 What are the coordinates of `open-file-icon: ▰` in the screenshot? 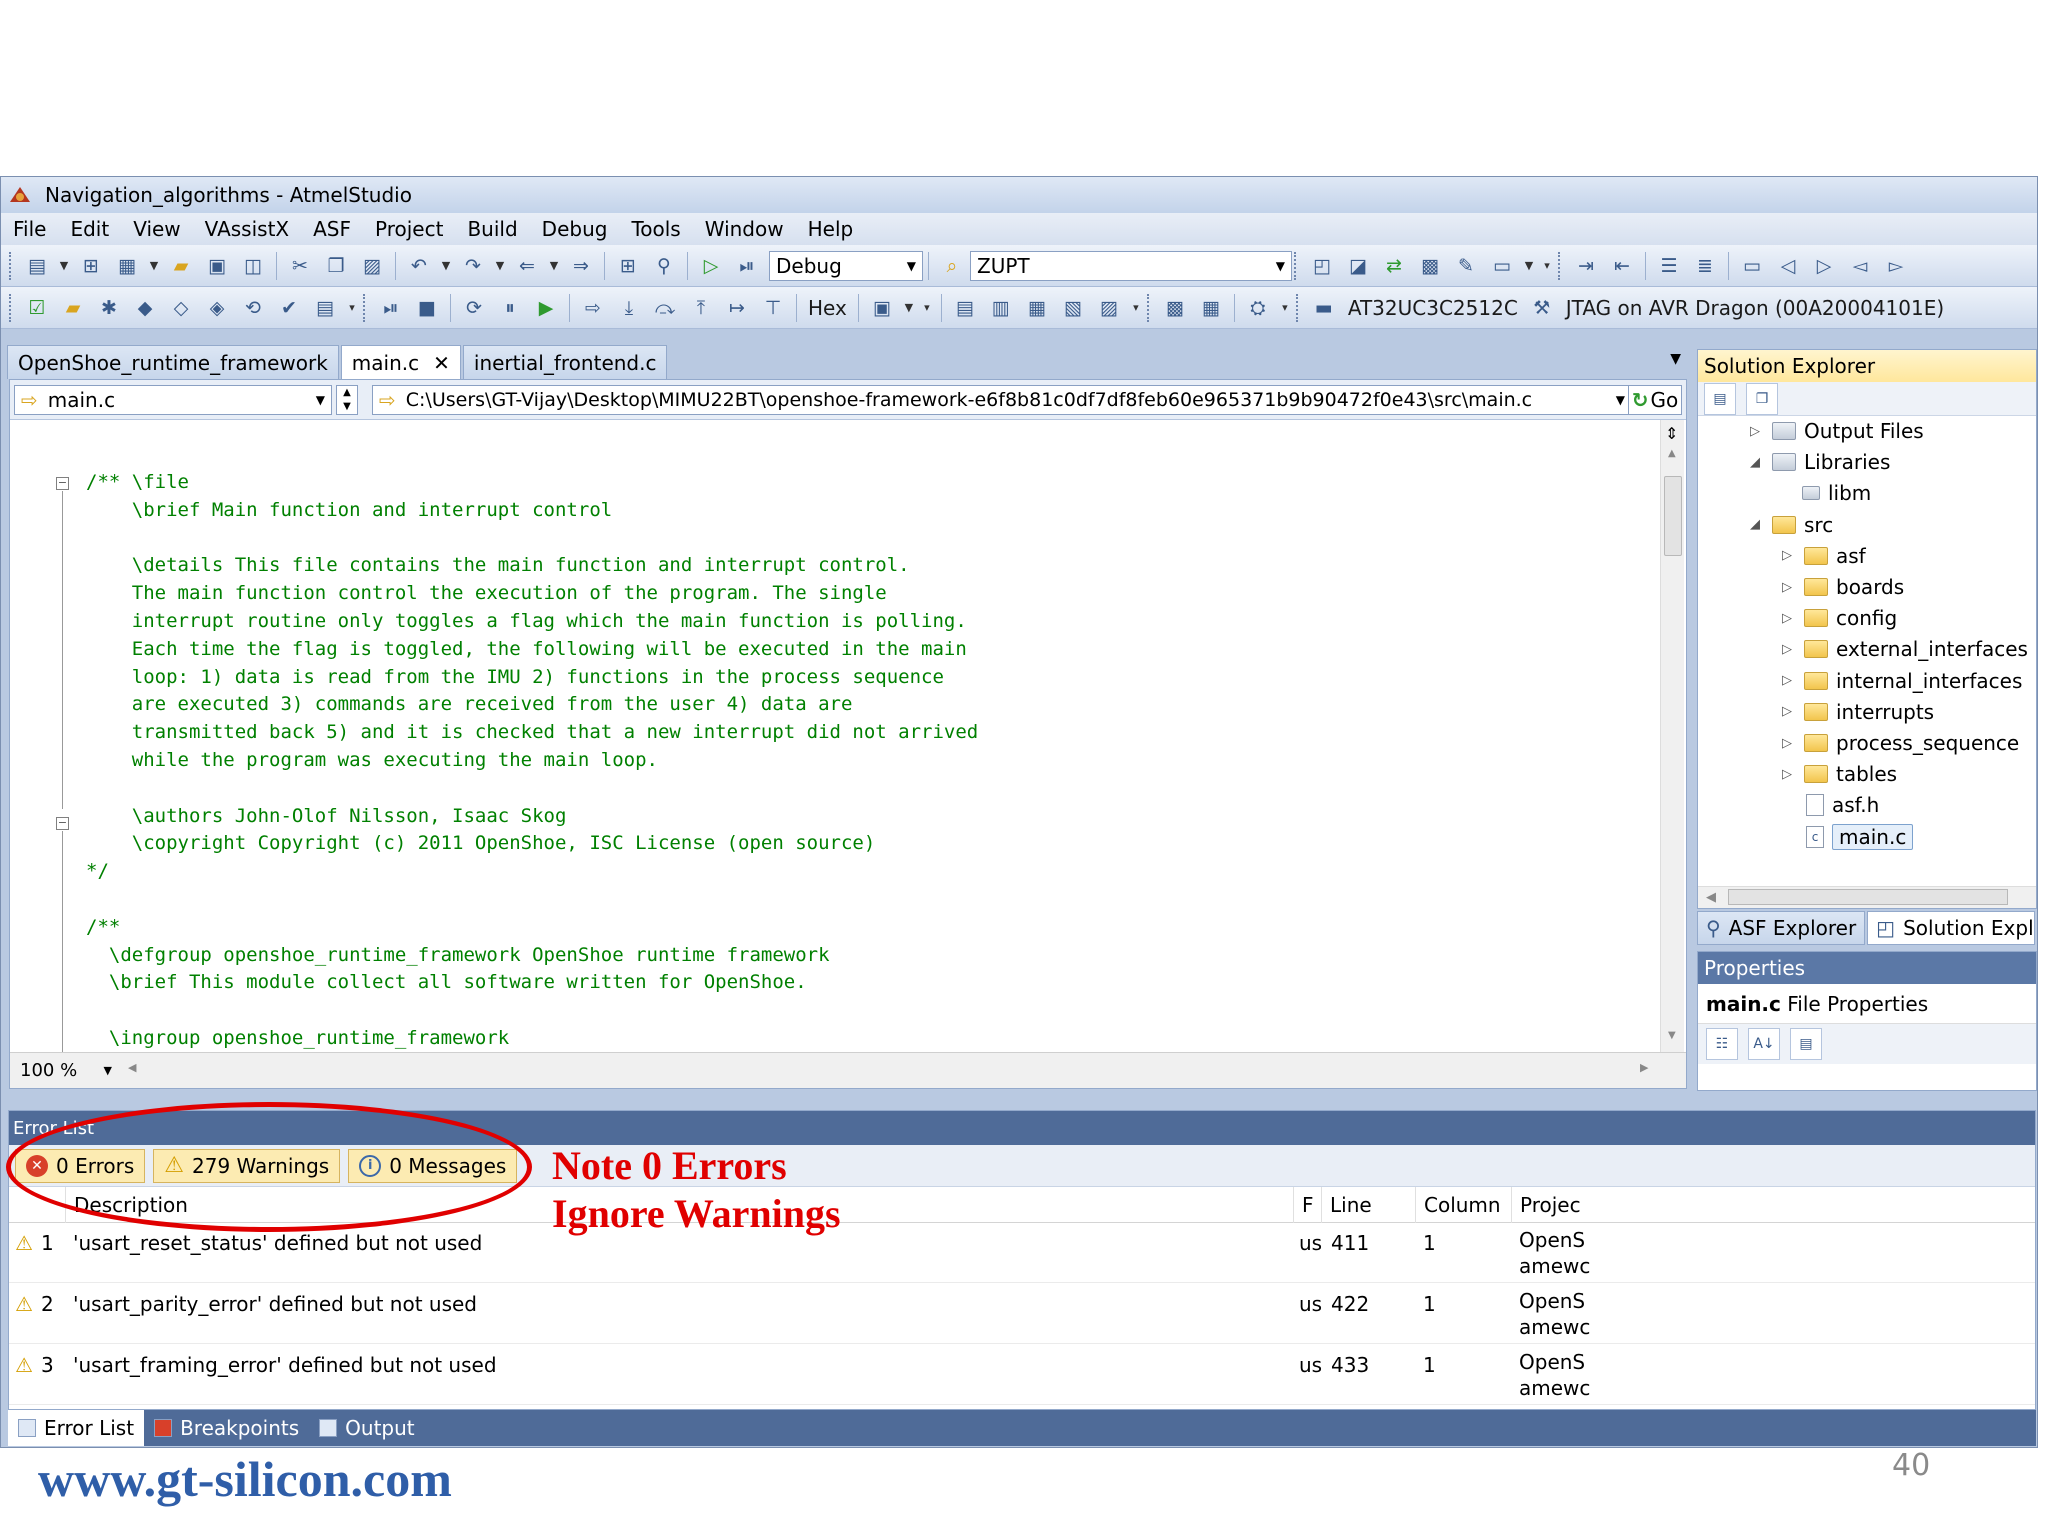 It's located at (181, 266).